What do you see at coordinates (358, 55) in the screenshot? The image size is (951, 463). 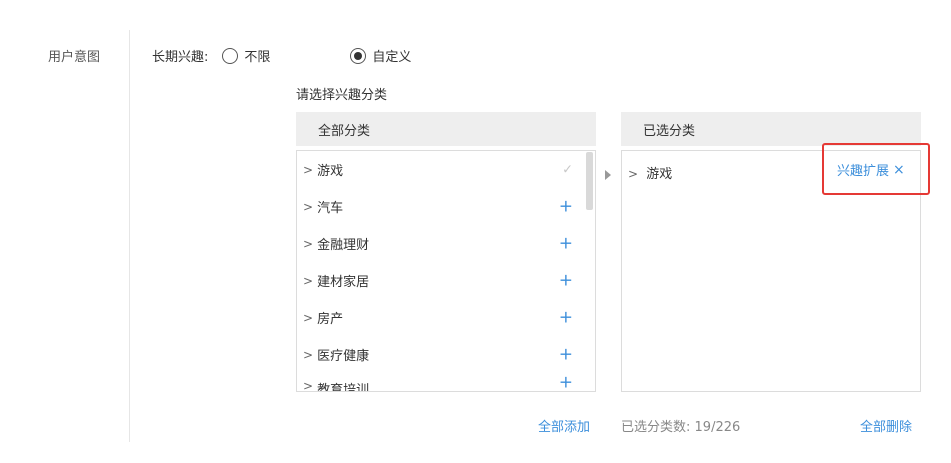 I see `radio-custom-circle` at bounding box center [358, 55].